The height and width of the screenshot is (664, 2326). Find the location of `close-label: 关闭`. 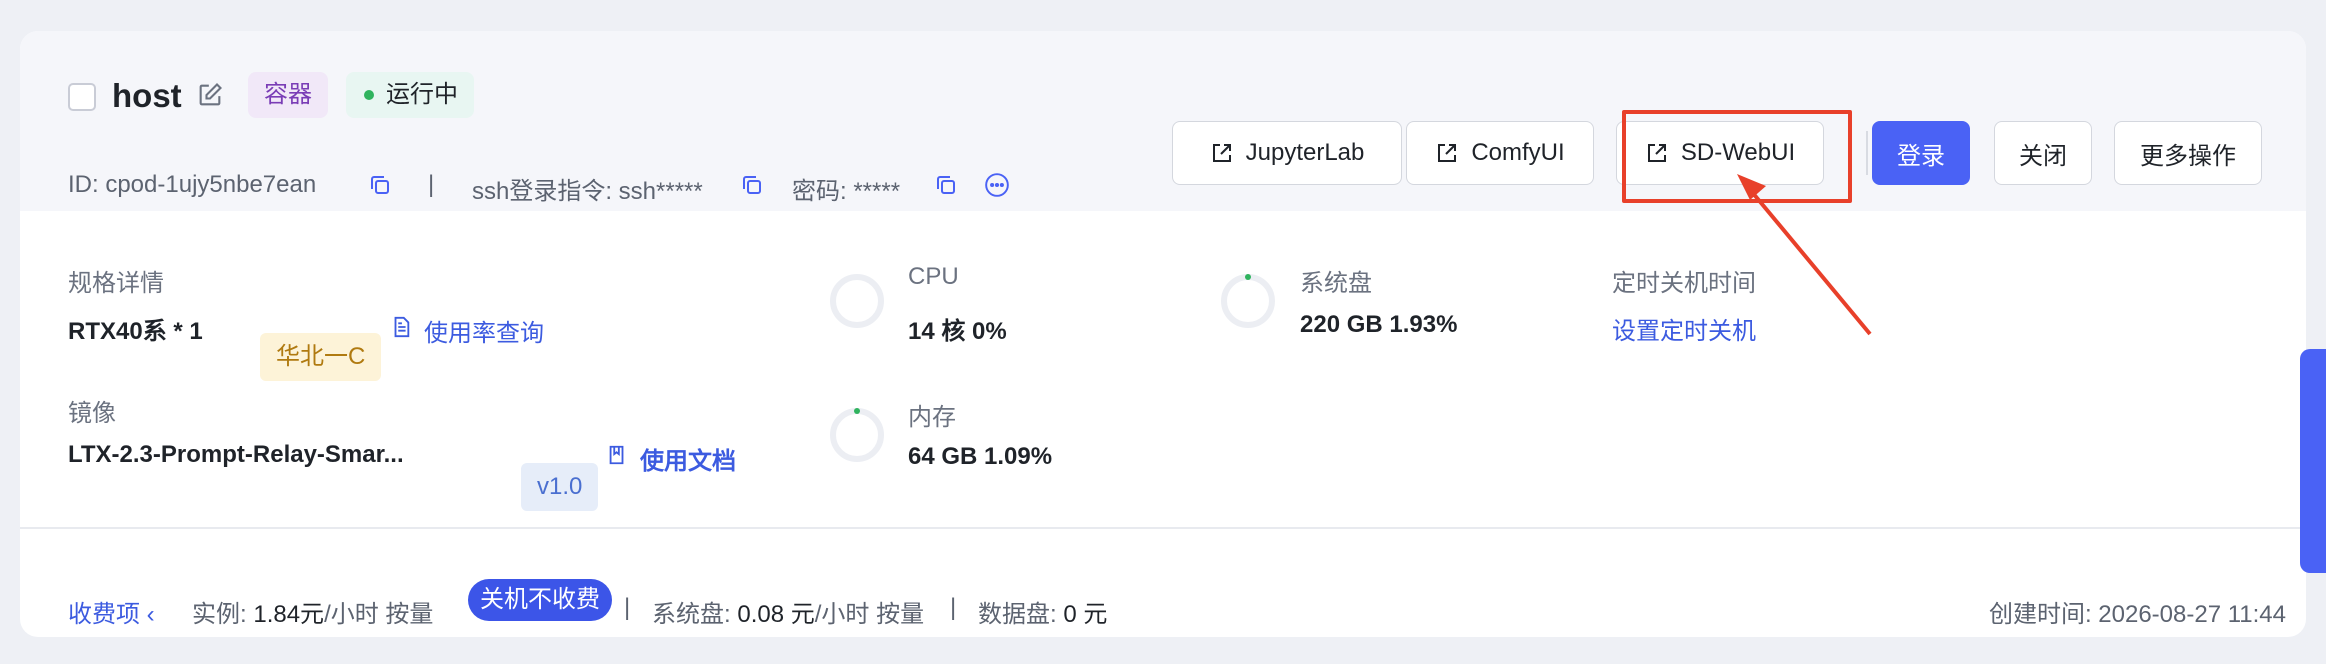

close-label: 关闭 is located at coordinates (2043, 156).